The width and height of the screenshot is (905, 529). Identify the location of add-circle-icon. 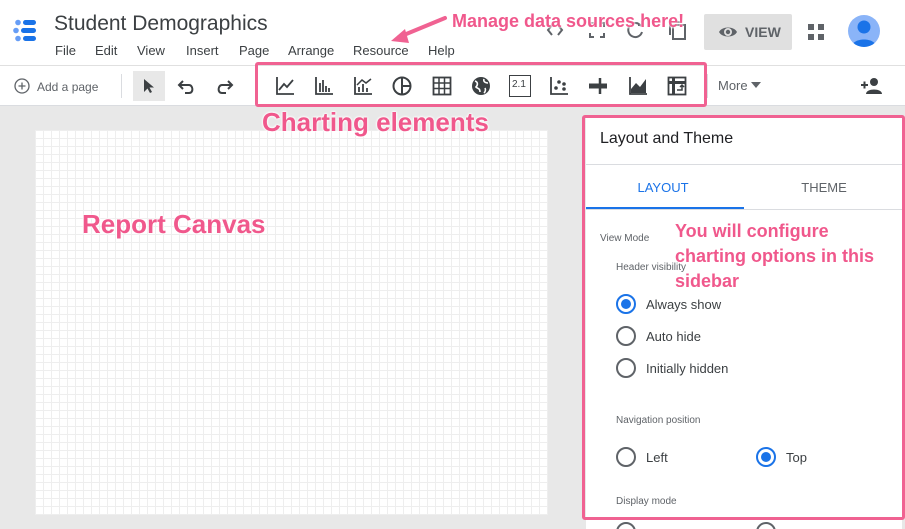
(22, 86).